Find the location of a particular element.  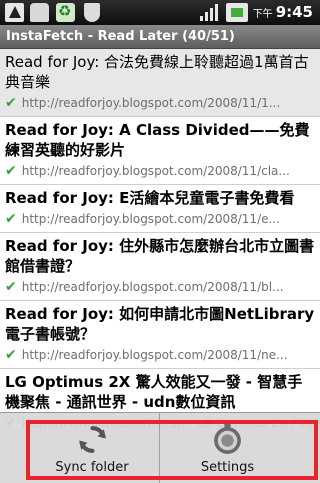

item-title: Read for Joy: E活繪本兒童電子書免費看 is located at coordinates (150, 198).